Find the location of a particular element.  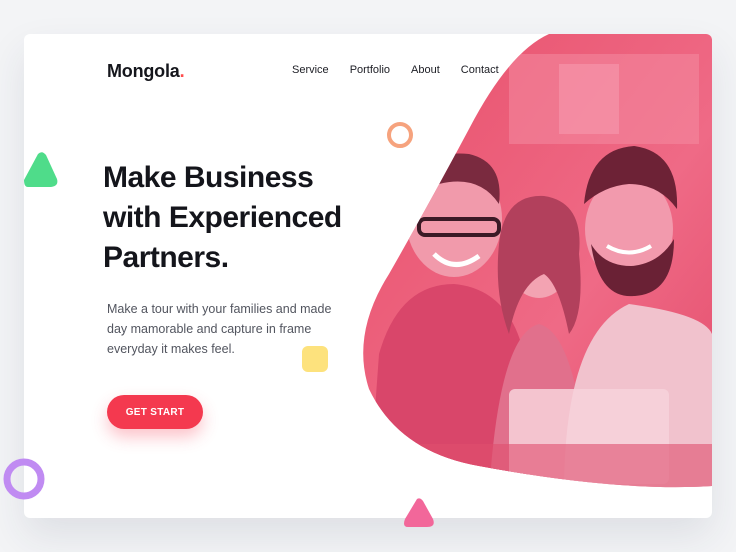

get-start-button: GET START is located at coordinates (155, 412).